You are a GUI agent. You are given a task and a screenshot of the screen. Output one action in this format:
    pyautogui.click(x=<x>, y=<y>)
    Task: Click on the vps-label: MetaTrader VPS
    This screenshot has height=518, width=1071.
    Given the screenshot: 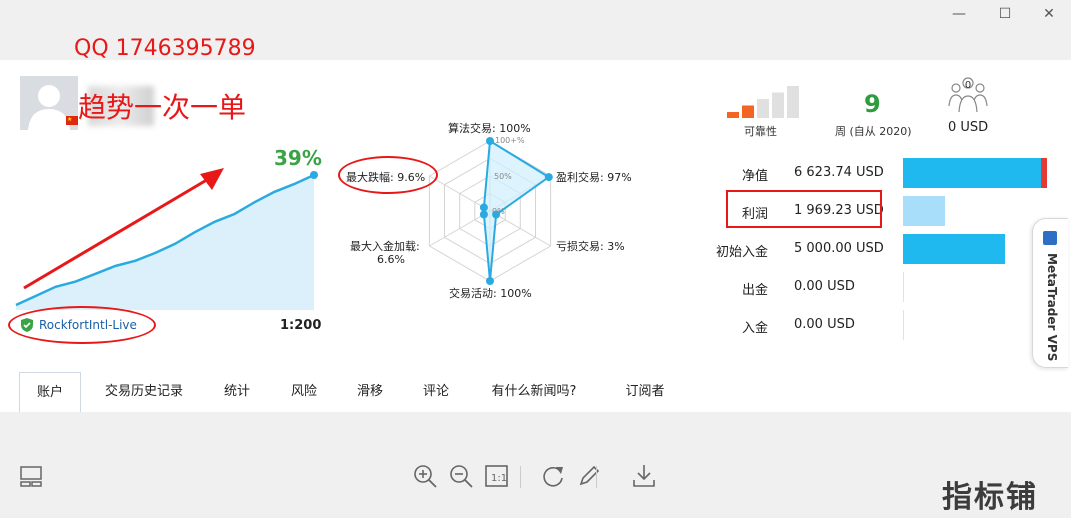 What is the action you would take?
    pyautogui.click(x=1052, y=307)
    